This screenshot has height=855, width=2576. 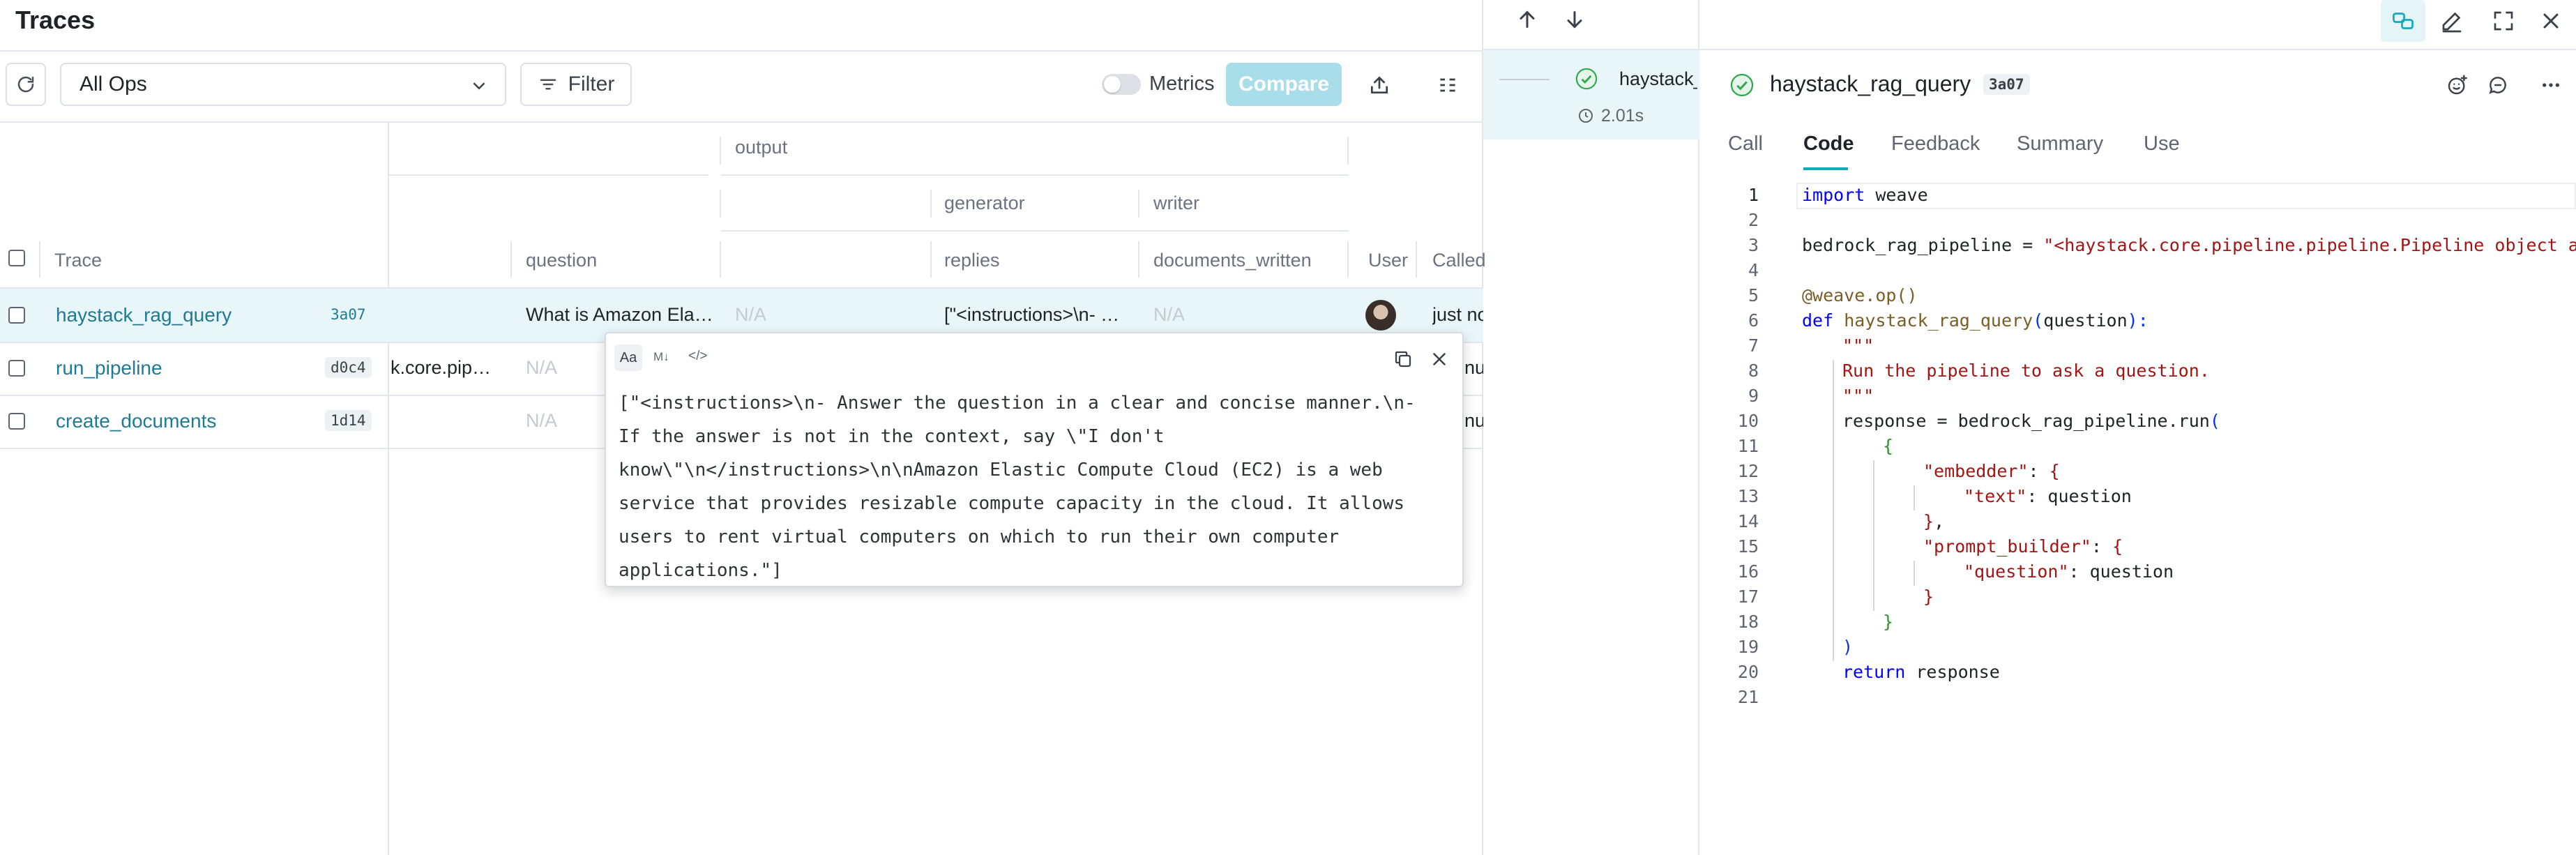 What do you see at coordinates (1795, 647) in the screenshot?
I see `code-line: 19)` at bounding box center [1795, 647].